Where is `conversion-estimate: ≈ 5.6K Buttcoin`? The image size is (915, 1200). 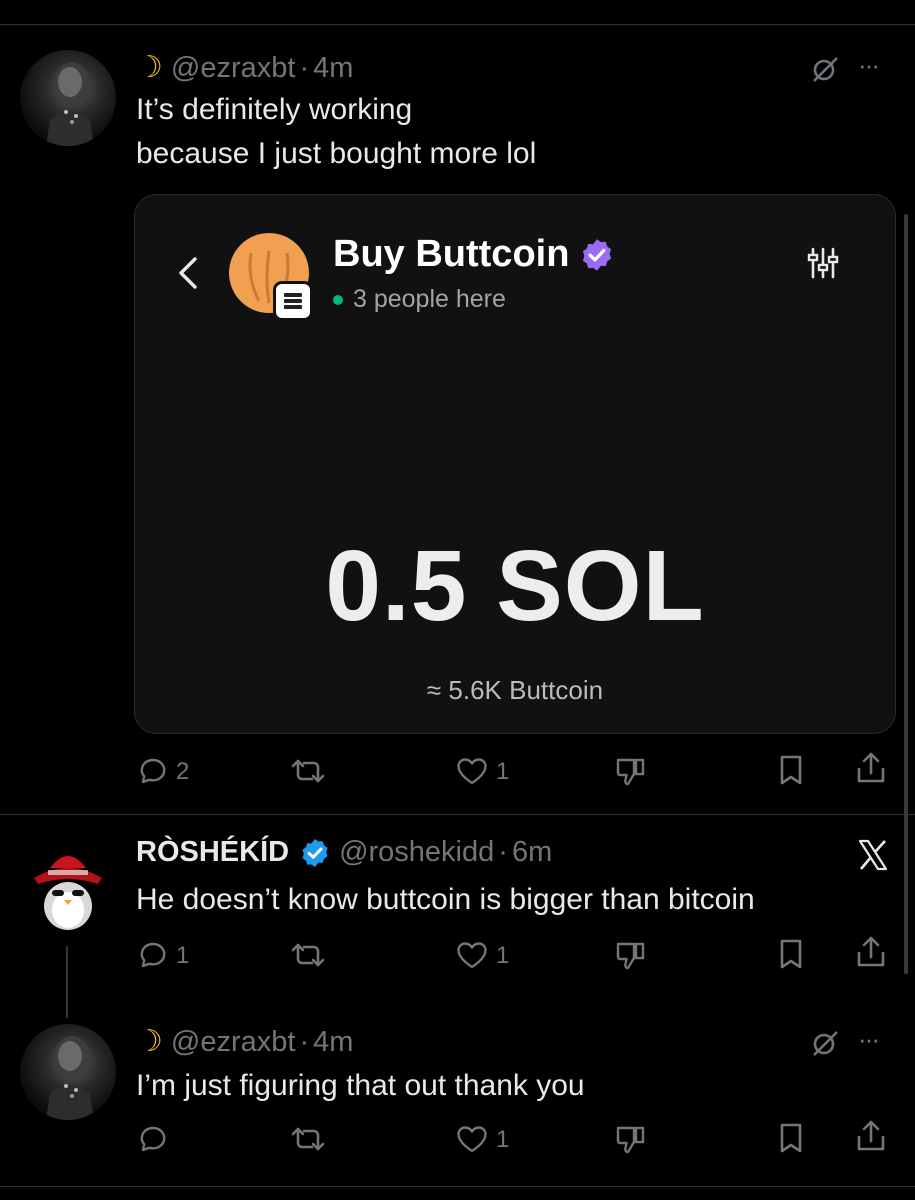
conversion-estimate: ≈ 5.6K Buttcoin is located at coordinates (515, 690).